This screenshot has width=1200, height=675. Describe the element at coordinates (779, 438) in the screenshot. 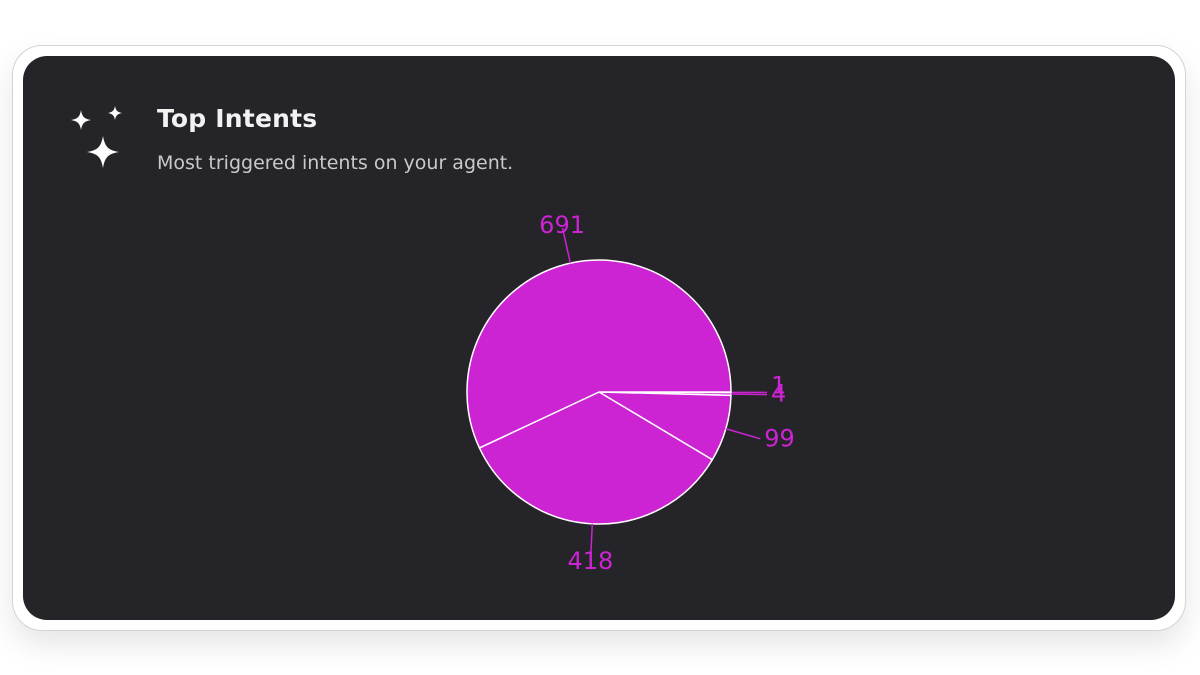

I see `slice-value-label: 99` at that location.